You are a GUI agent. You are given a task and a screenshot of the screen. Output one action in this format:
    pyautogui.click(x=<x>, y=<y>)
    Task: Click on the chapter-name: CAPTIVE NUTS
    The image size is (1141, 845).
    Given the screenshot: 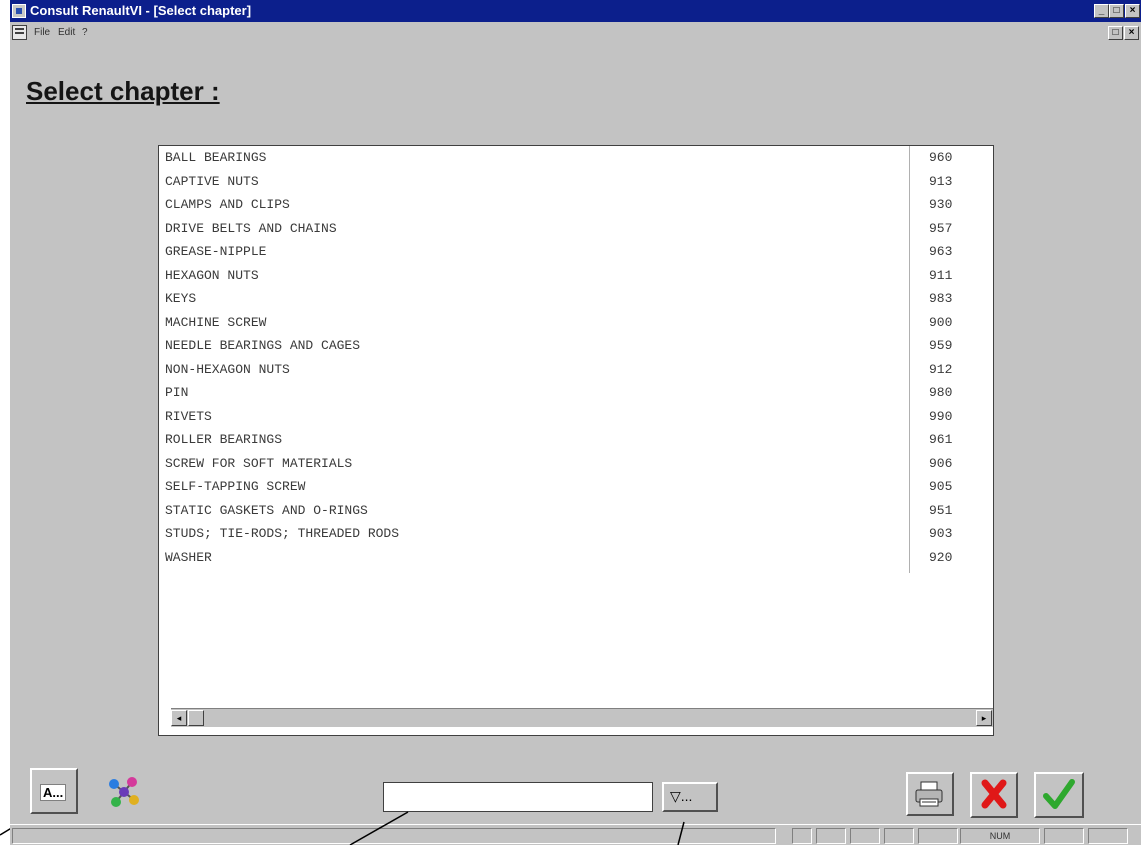 What is the action you would take?
    pyautogui.click(x=212, y=181)
    